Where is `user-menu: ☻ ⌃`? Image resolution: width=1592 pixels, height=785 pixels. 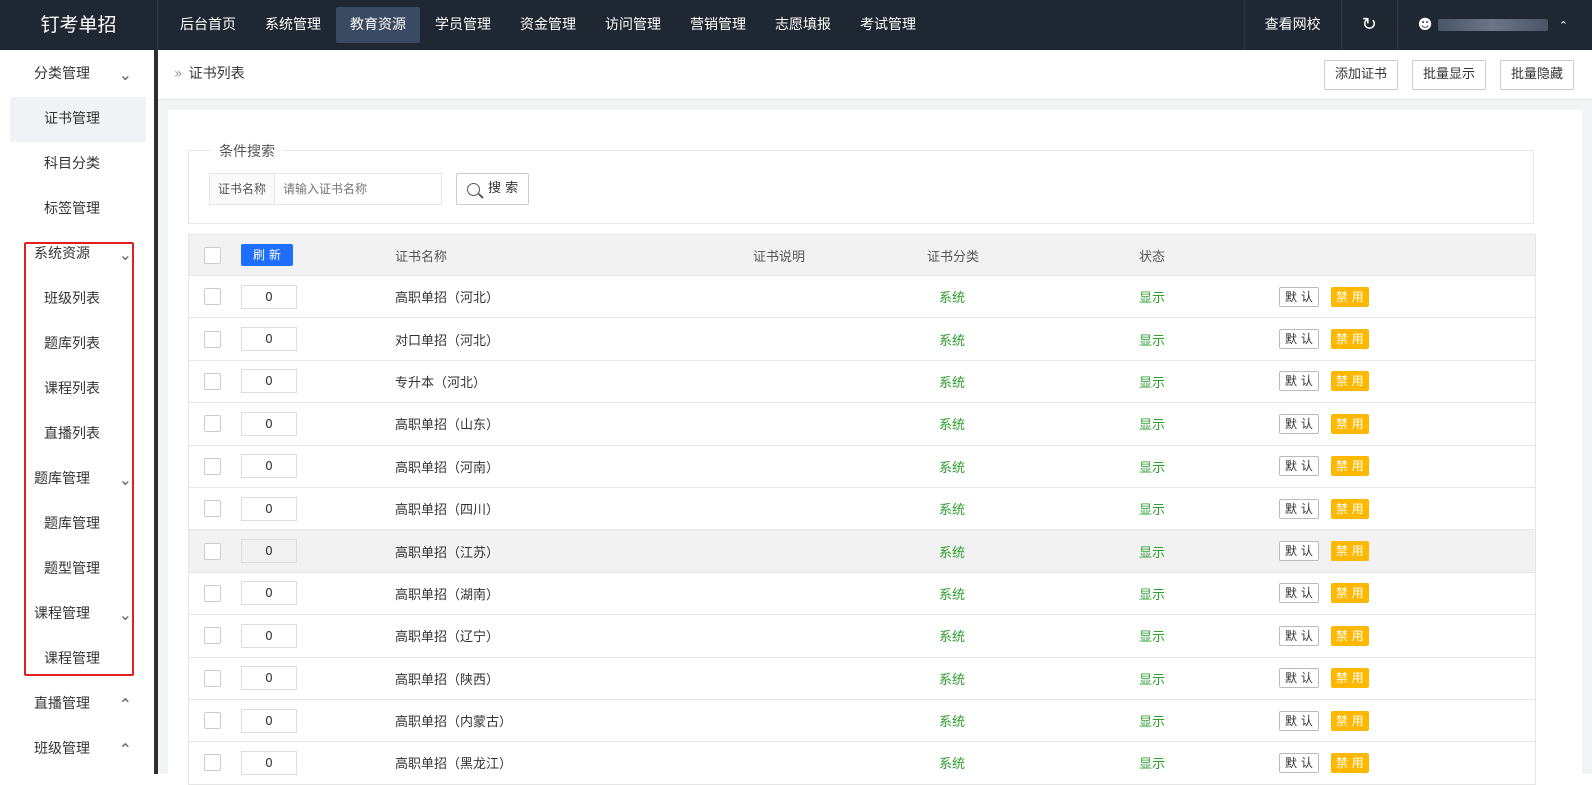 user-menu: ☻ ⌃ is located at coordinates (1494, 25).